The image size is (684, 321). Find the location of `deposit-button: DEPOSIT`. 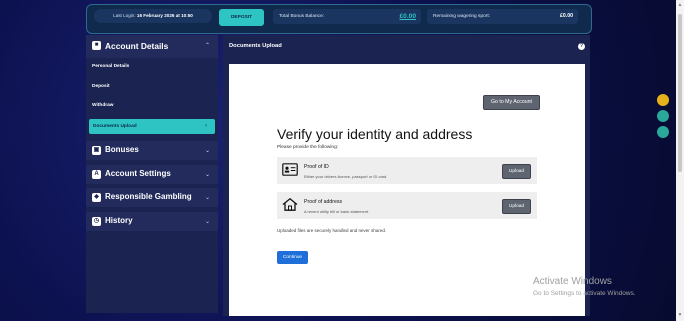

deposit-button: DEPOSIT is located at coordinates (241, 17).